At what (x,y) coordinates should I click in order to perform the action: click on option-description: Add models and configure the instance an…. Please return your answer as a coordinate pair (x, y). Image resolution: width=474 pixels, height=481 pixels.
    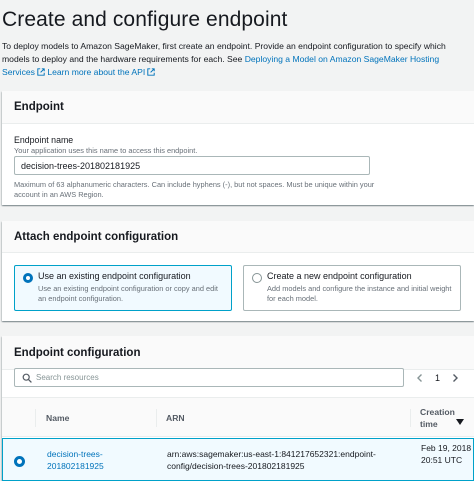
    Looking at the image, I should click on (359, 293).